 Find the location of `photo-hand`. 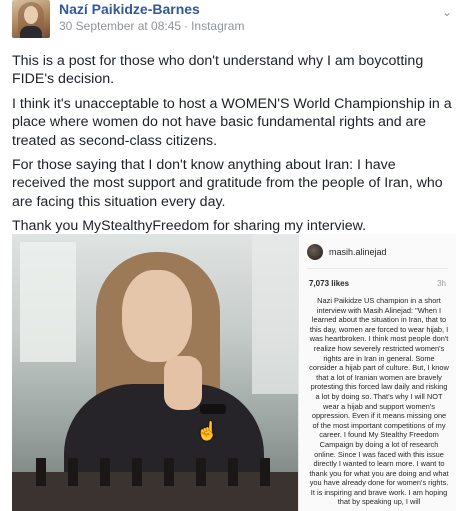

photo-hand is located at coordinates (183, 383).